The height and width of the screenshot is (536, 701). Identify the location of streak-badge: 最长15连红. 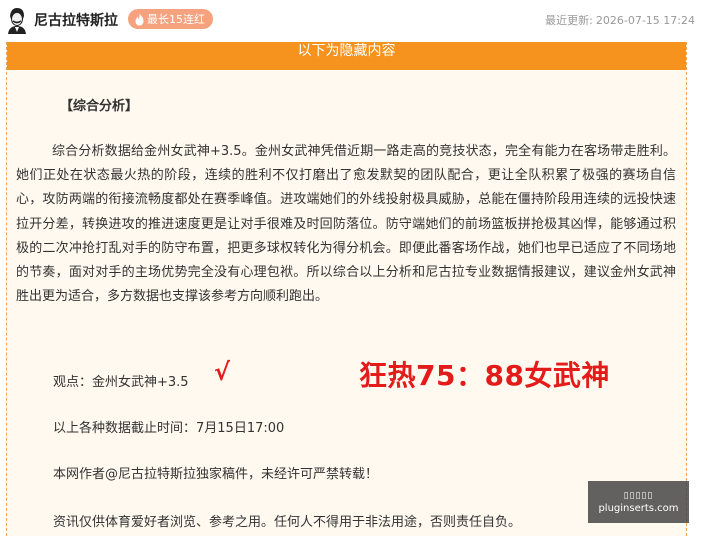
(170, 19).